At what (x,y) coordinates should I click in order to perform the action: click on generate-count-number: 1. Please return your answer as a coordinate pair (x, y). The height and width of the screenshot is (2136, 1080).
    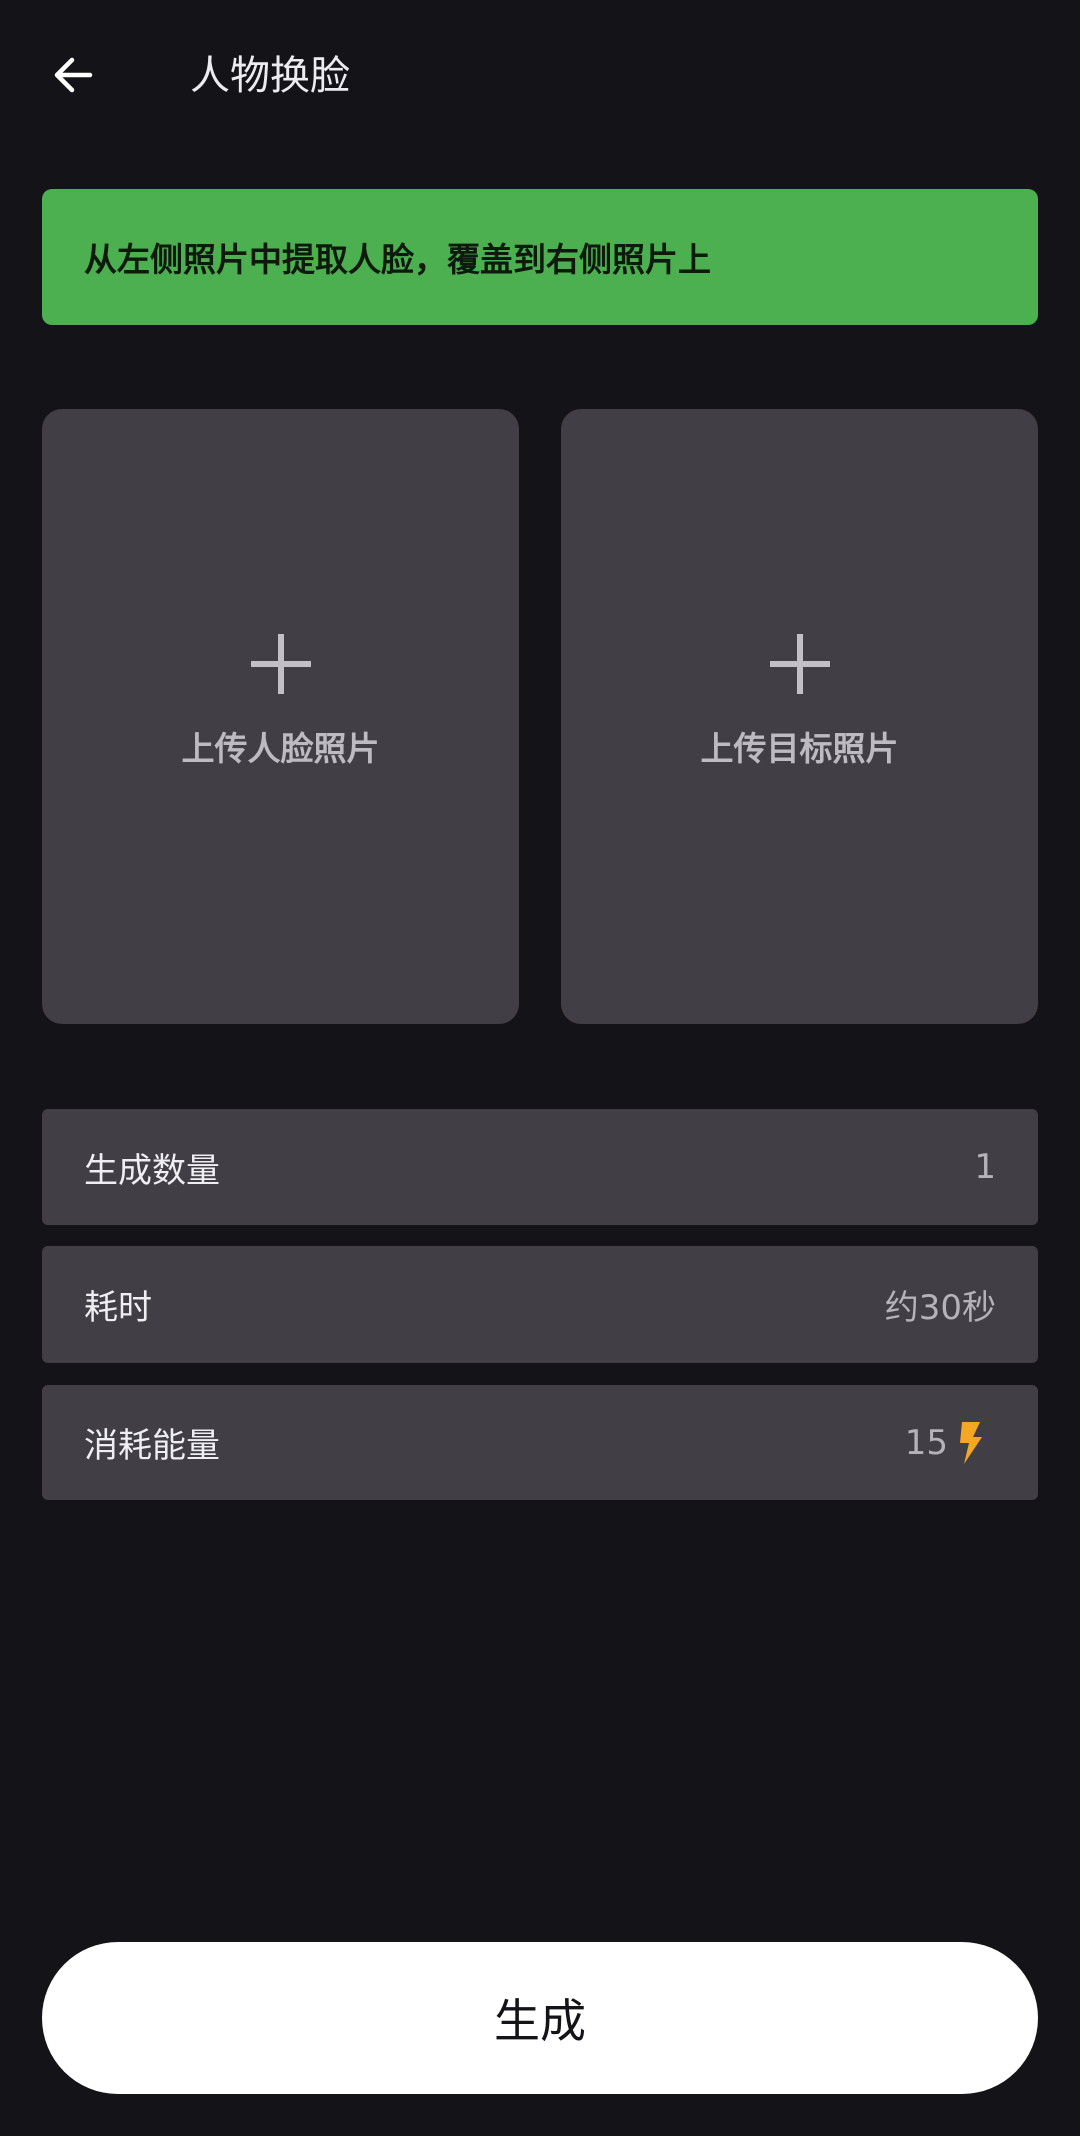
    Looking at the image, I should click on (985, 1167).